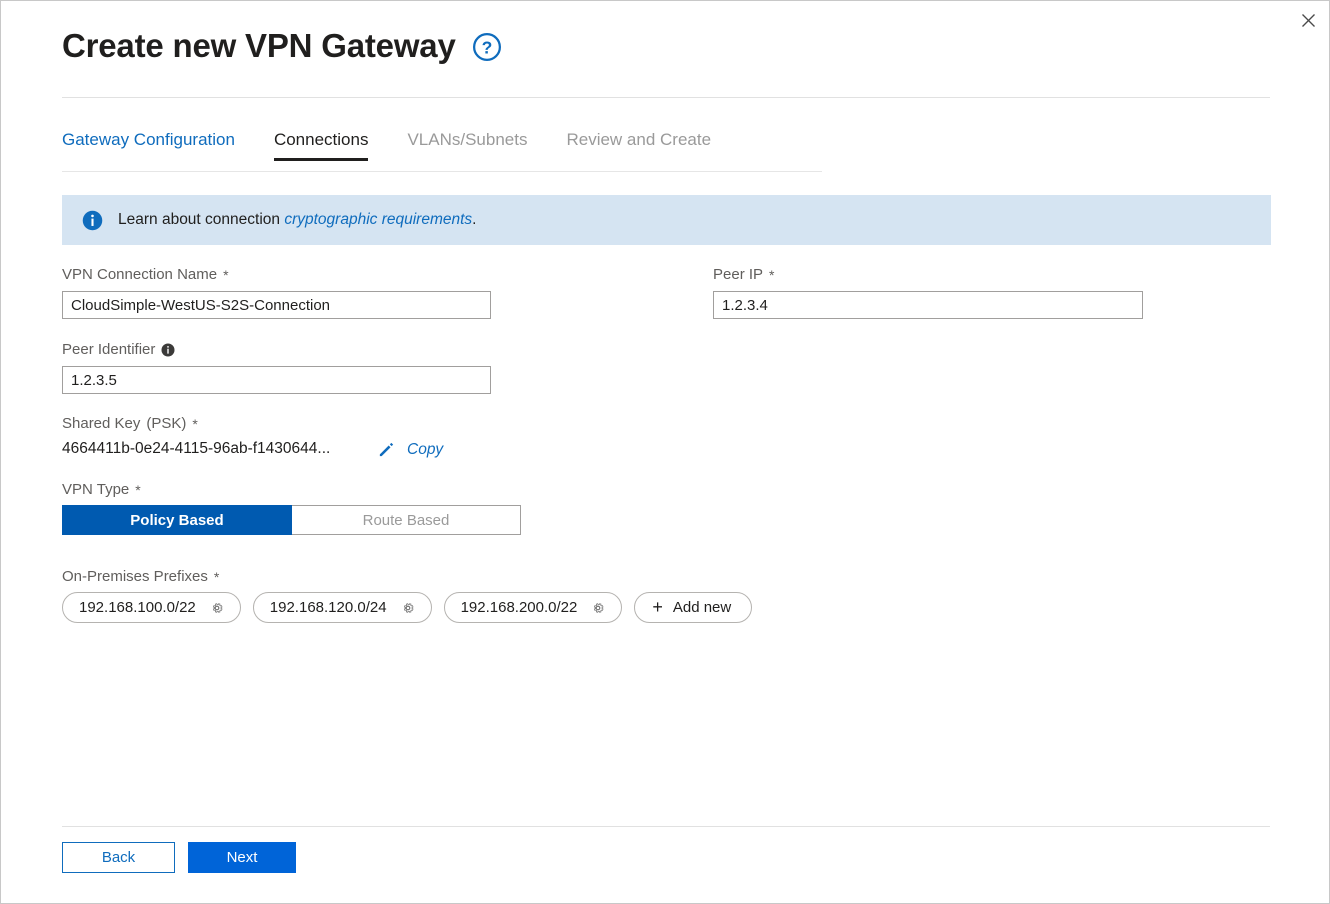 This screenshot has width=1330, height=904. What do you see at coordinates (140, 274) in the screenshot?
I see `connection-name-label-text: VPN Connection Name` at bounding box center [140, 274].